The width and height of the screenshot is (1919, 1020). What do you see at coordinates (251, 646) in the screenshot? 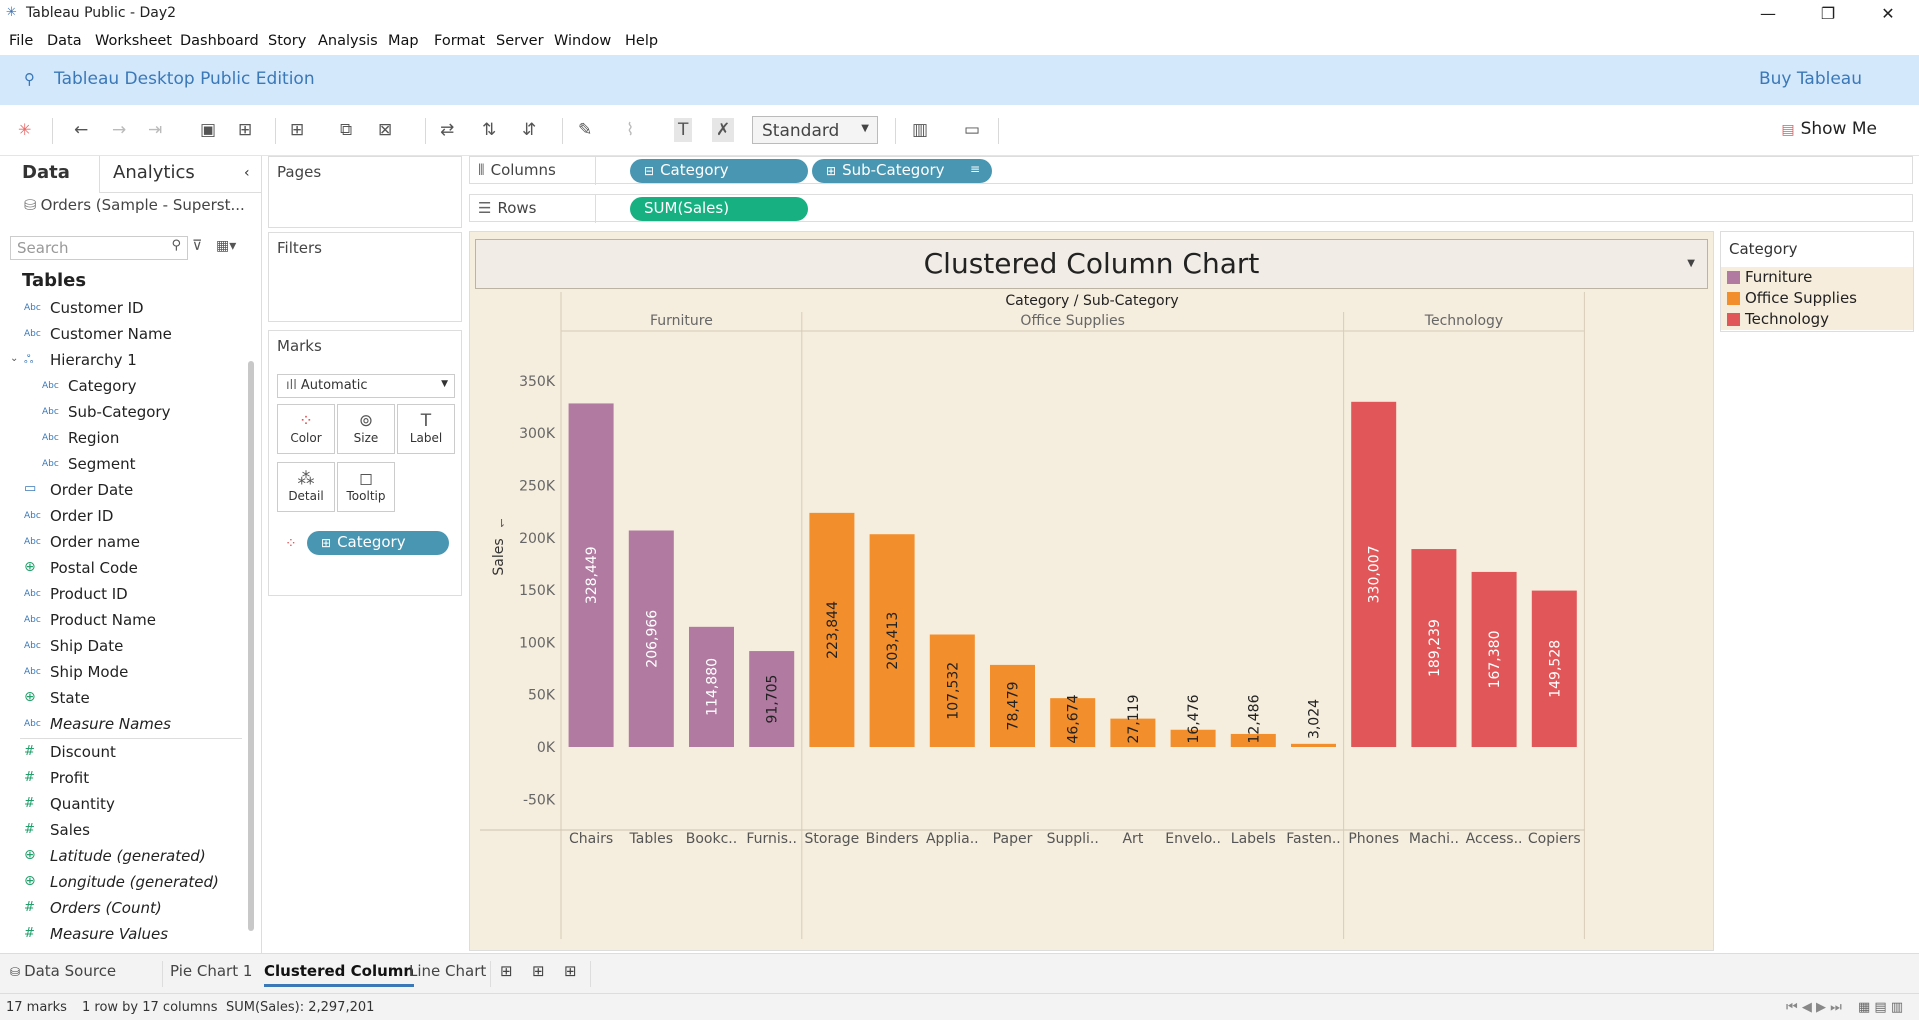
I see `scrollbar` at bounding box center [251, 646].